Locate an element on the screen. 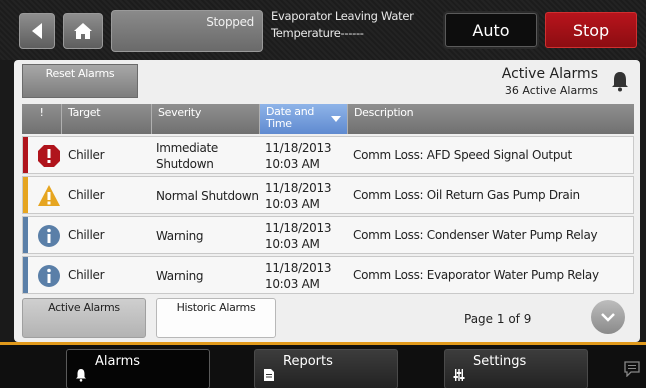 Image resolution: width=646 pixels, height=388 pixels. sort-descending-icon is located at coordinates (336, 119).